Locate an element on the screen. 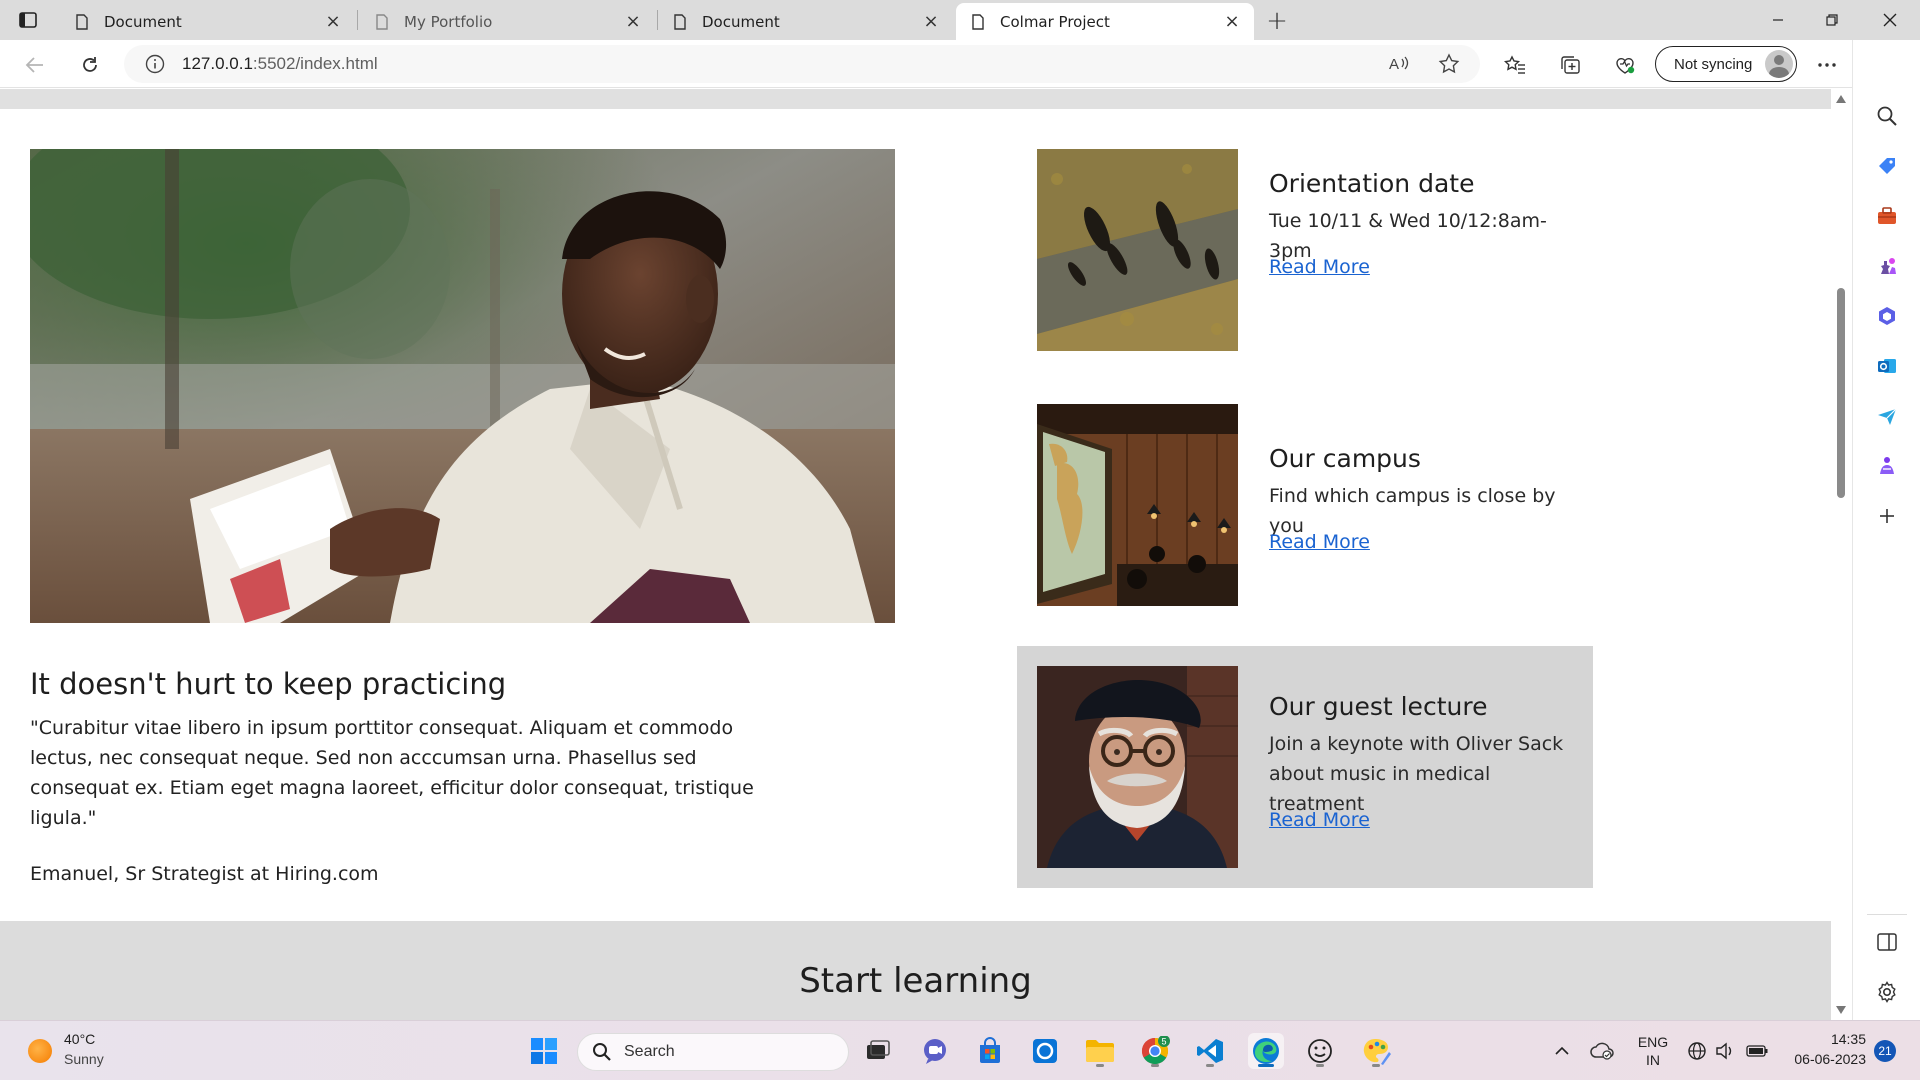 This screenshot has height=1080, width=1920. svg-text: A is located at coordinates (1394, 64).